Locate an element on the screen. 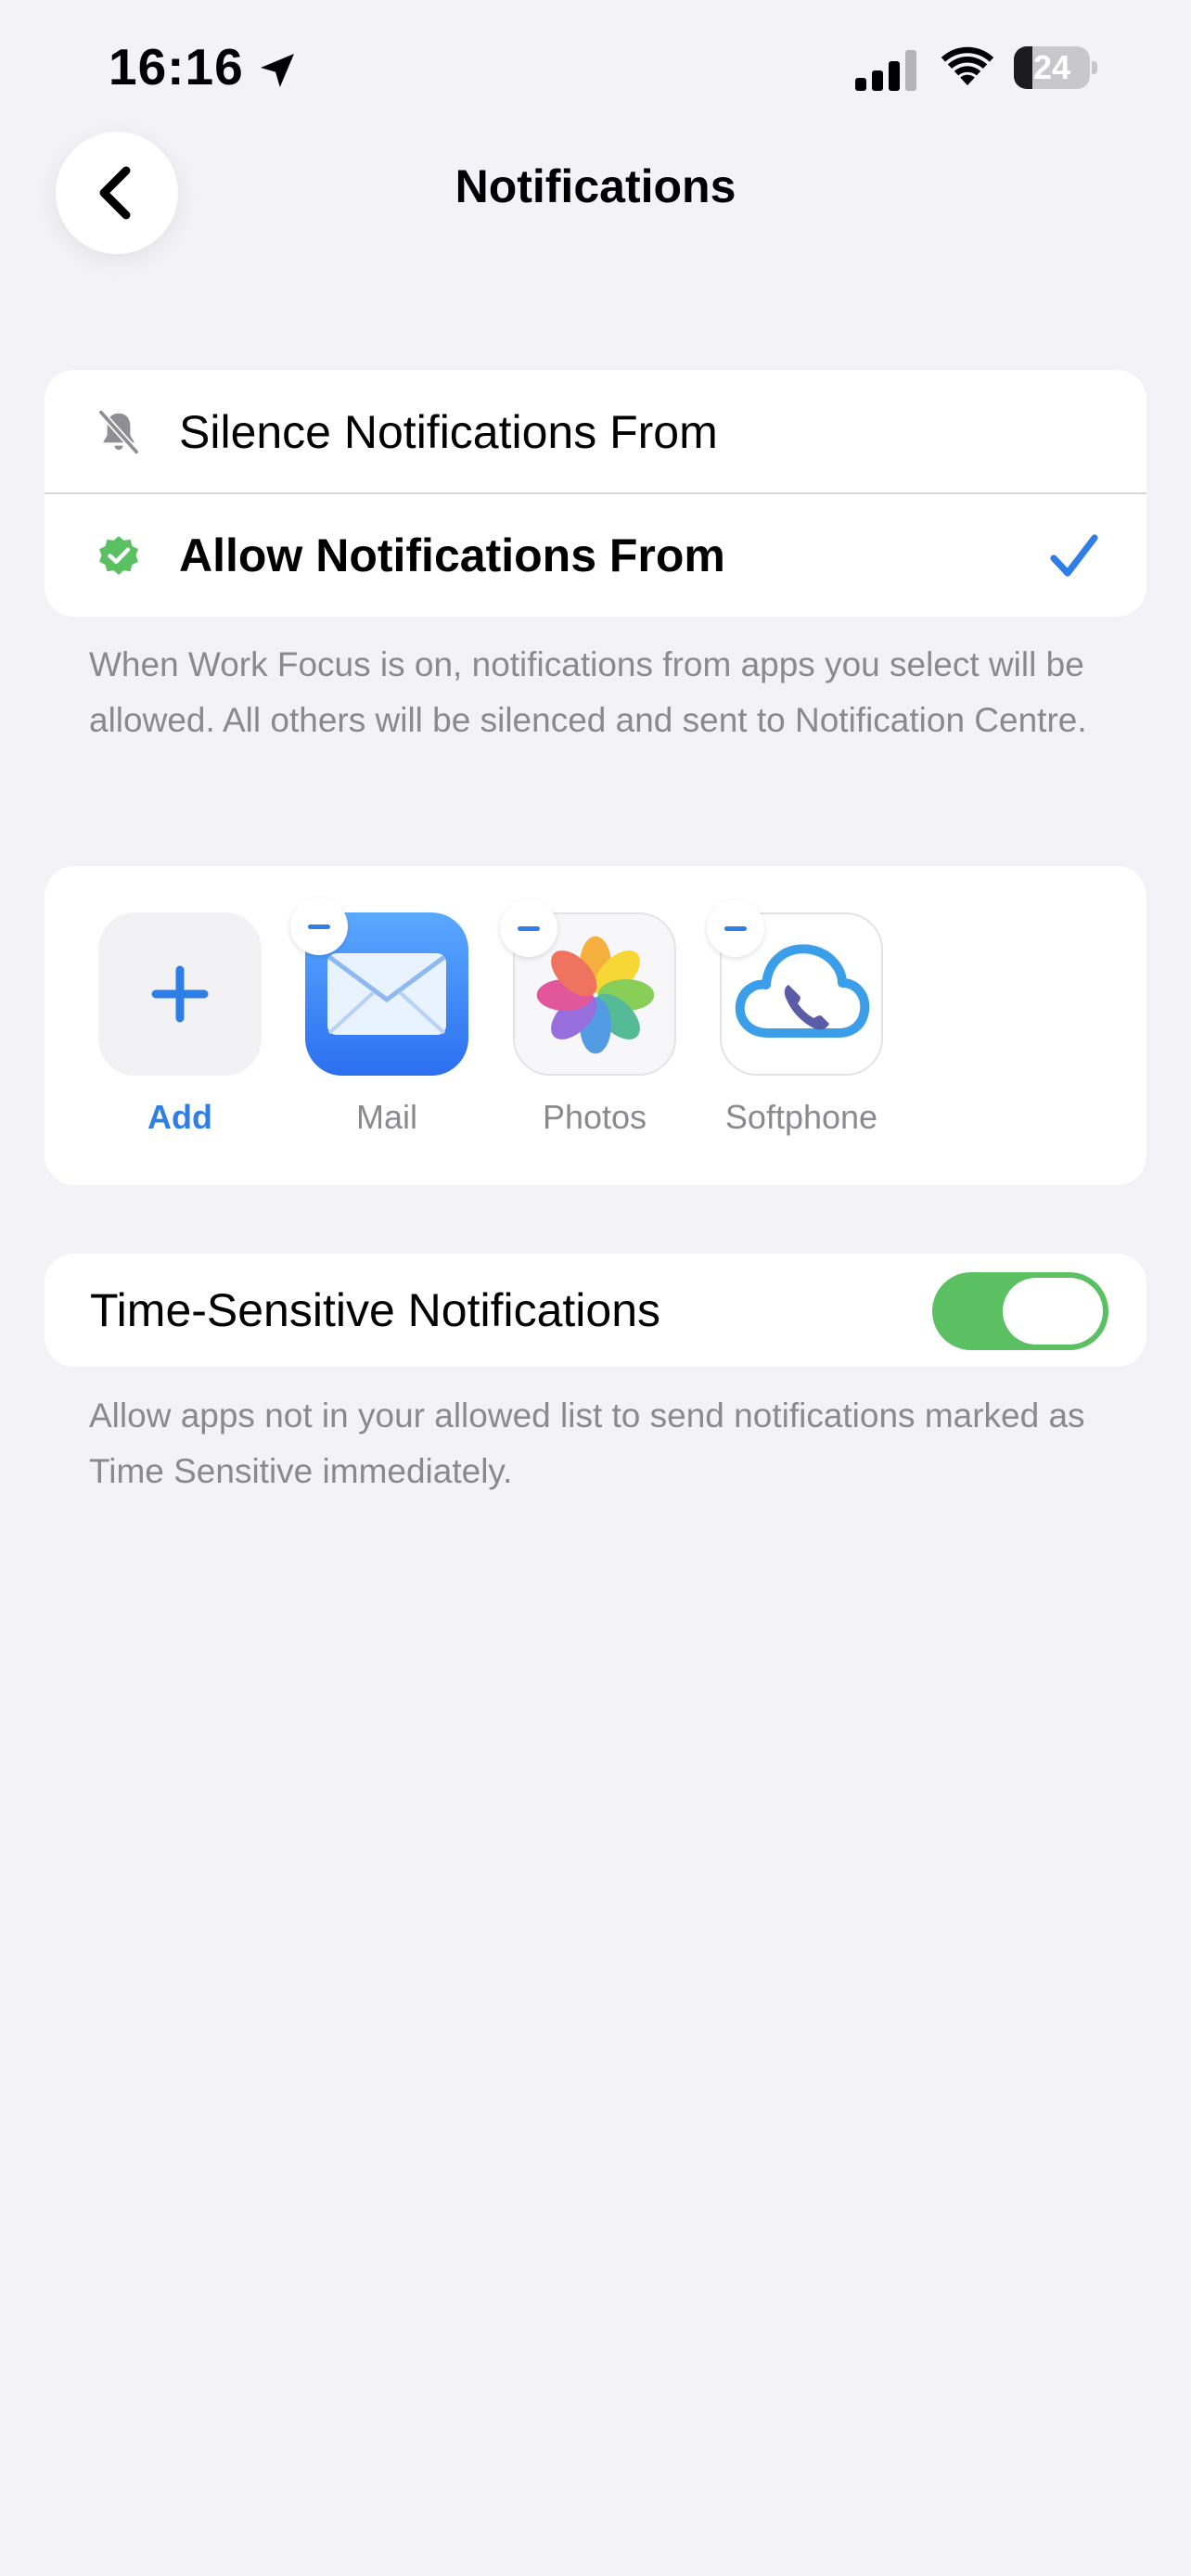  time-sensitive-label: Time-Sensitive Notifications is located at coordinates (375, 1310).